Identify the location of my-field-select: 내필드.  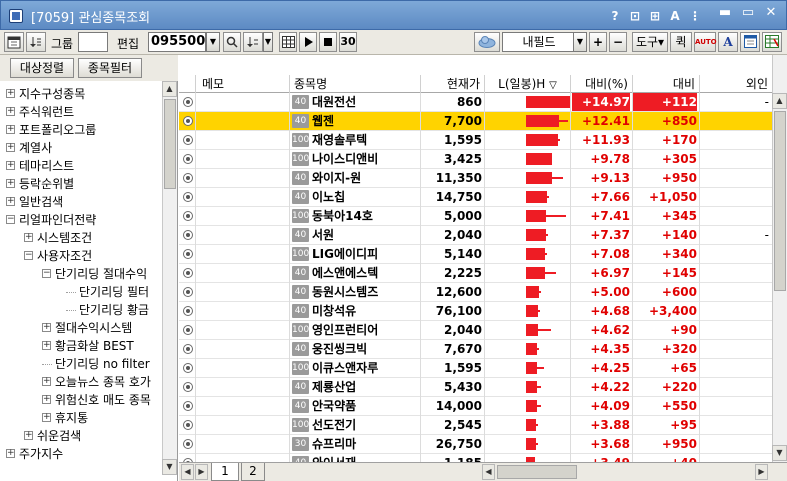
(538, 42).